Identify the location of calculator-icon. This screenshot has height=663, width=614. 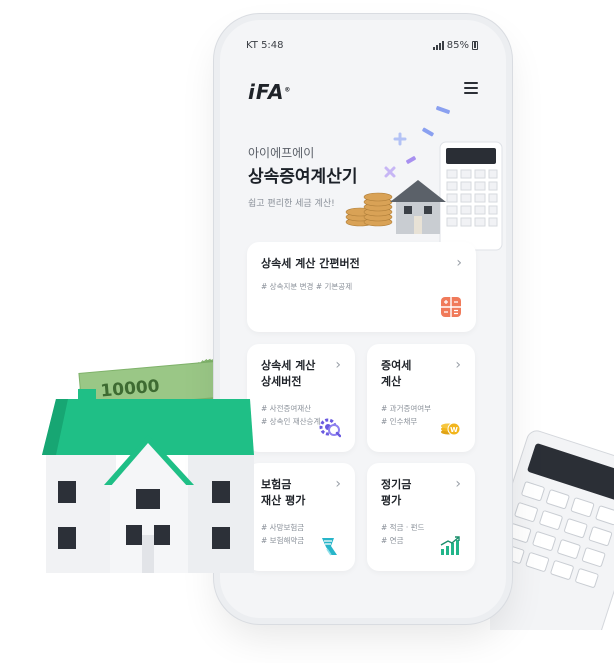
(451, 307).